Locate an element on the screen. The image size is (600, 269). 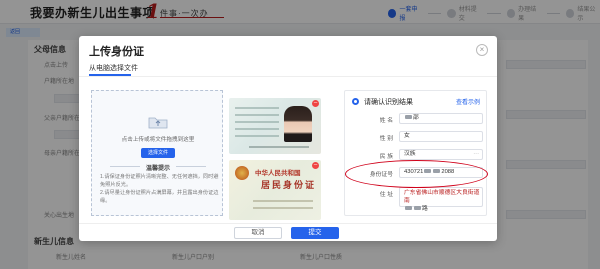
close-icon: × is located at coordinates (482, 50).